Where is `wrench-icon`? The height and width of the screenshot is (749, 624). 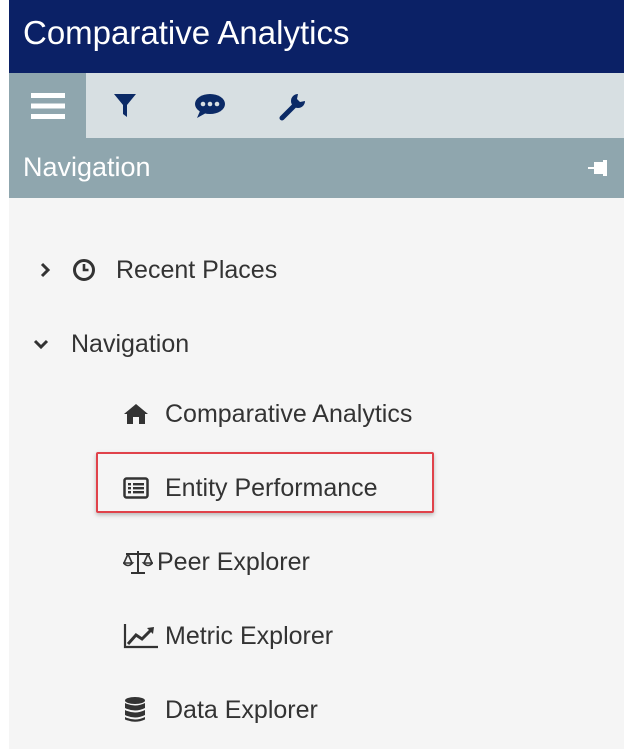 wrench-icon is located at coordinates (292, 106).